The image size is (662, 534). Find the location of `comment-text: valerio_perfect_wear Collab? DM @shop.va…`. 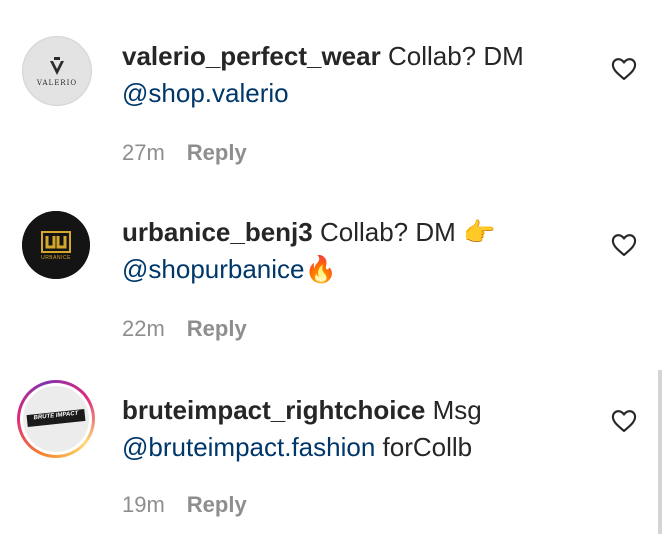

comment-text: valerio_perfect_wear Collab? DM @shop.va… is located at coordinates (357, 75).